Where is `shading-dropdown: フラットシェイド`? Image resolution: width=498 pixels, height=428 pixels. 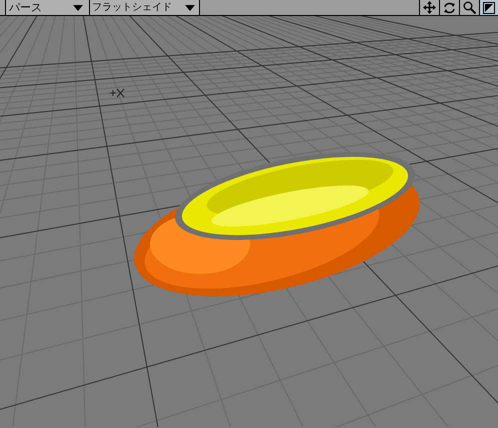 shading-dropdown: フラットシェイド is located at coordinates (145, 7).